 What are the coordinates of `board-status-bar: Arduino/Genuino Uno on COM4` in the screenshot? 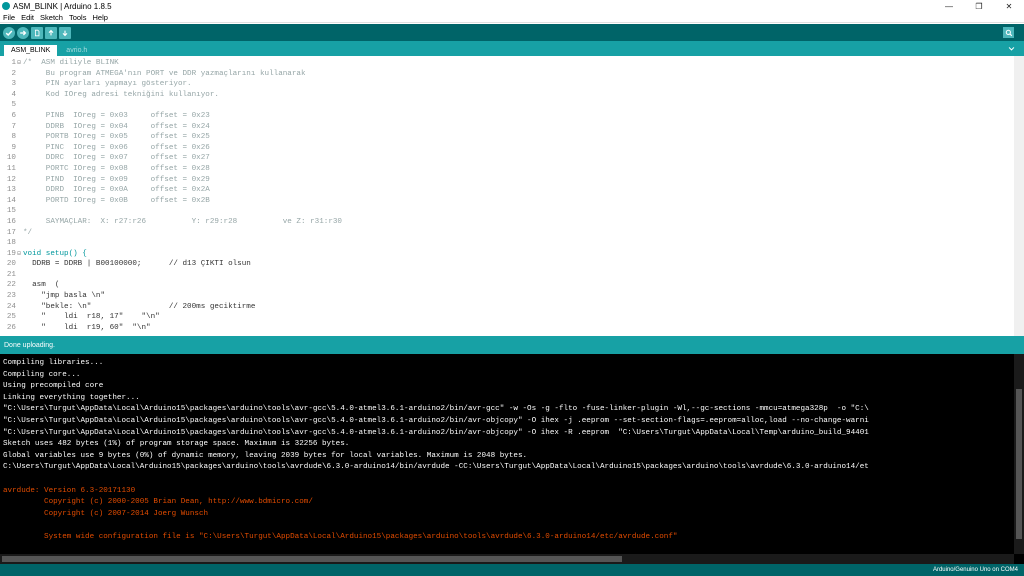 It's located at (512, 570).